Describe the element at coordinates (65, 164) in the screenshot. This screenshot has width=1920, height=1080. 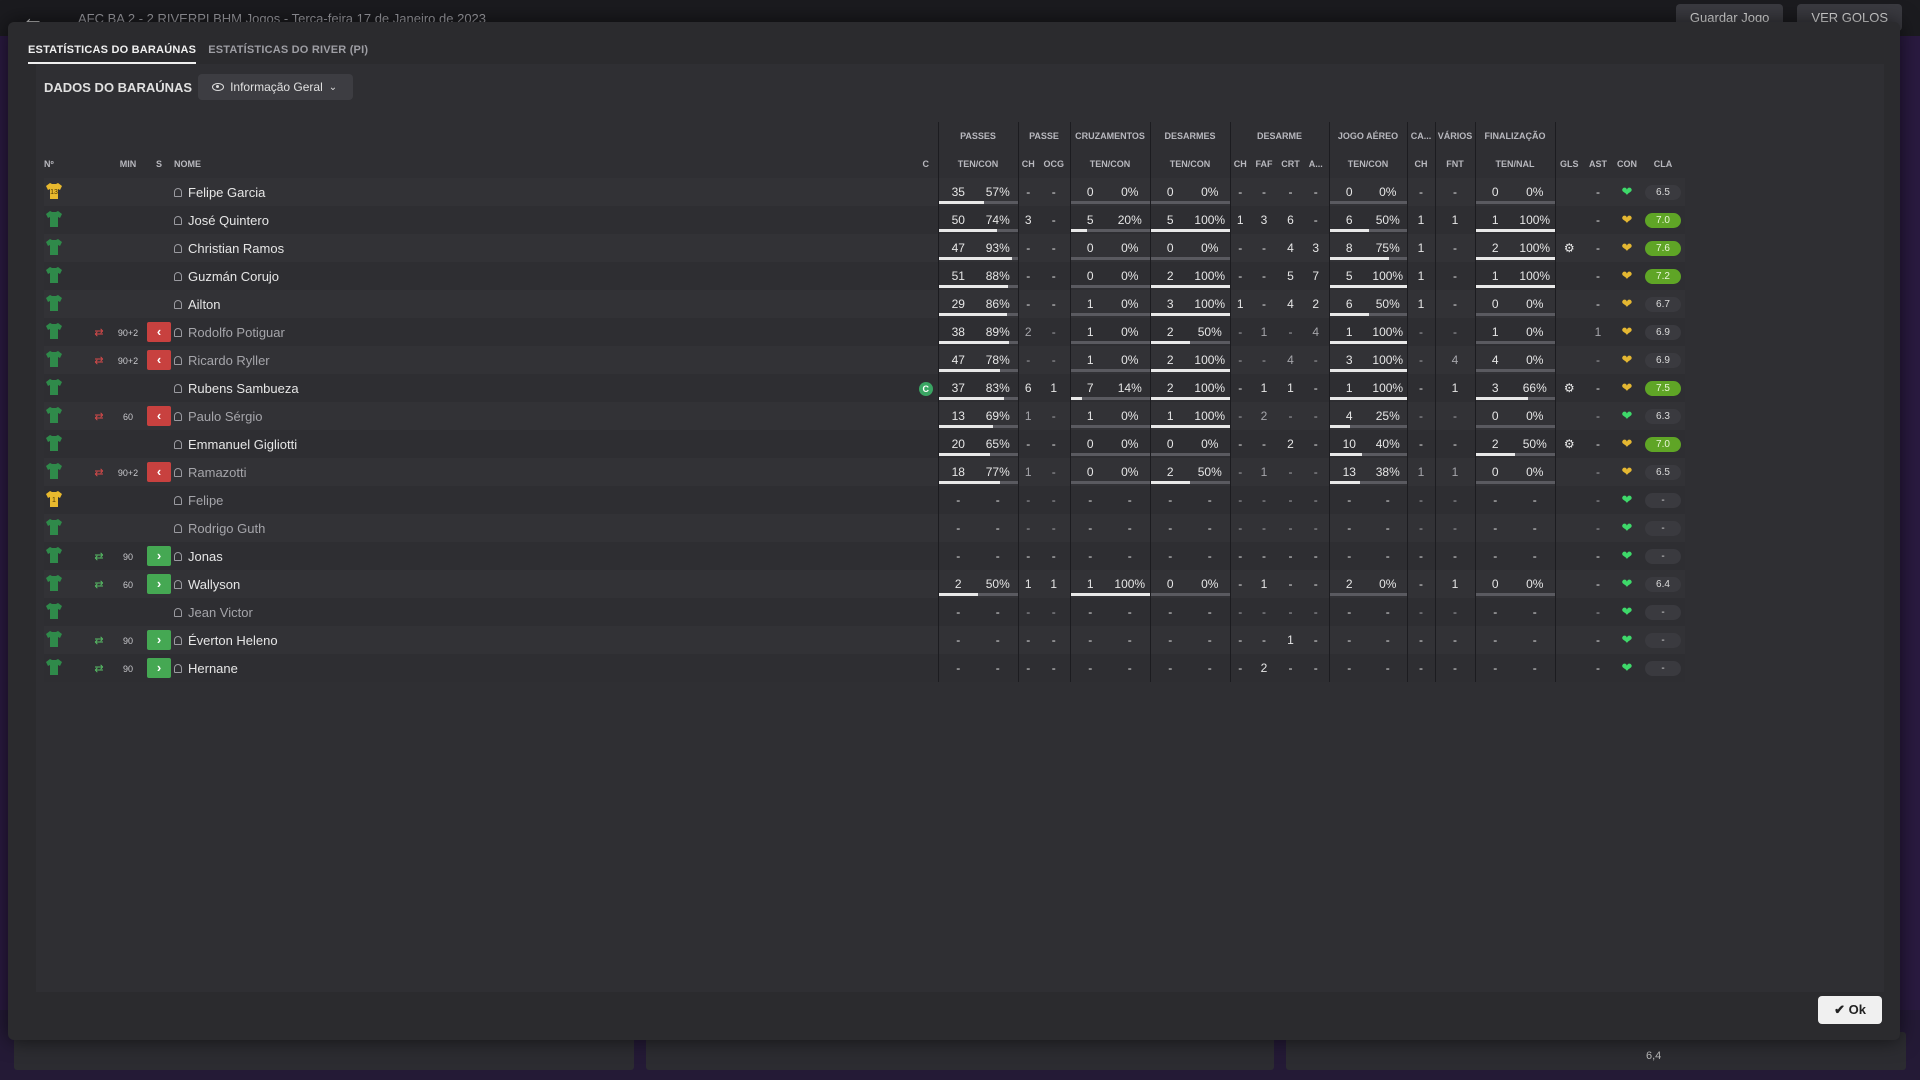
I see `col-number: Nº` at that location.